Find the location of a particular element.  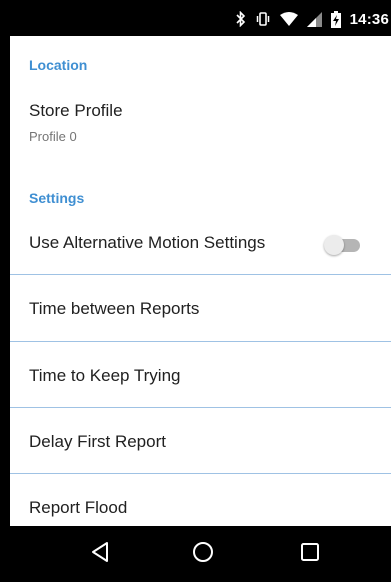

use-alternative-motion-settings-title: Use Alternative Motion Settings is located at coordinates (147, 242).